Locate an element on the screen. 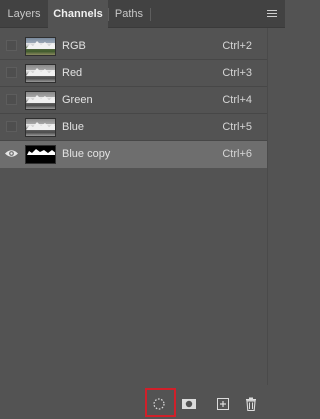 Image resolution: width=320 pixels, height=419 pixels. dotted-circle-selection-icon is located at coordinates (159, 404).